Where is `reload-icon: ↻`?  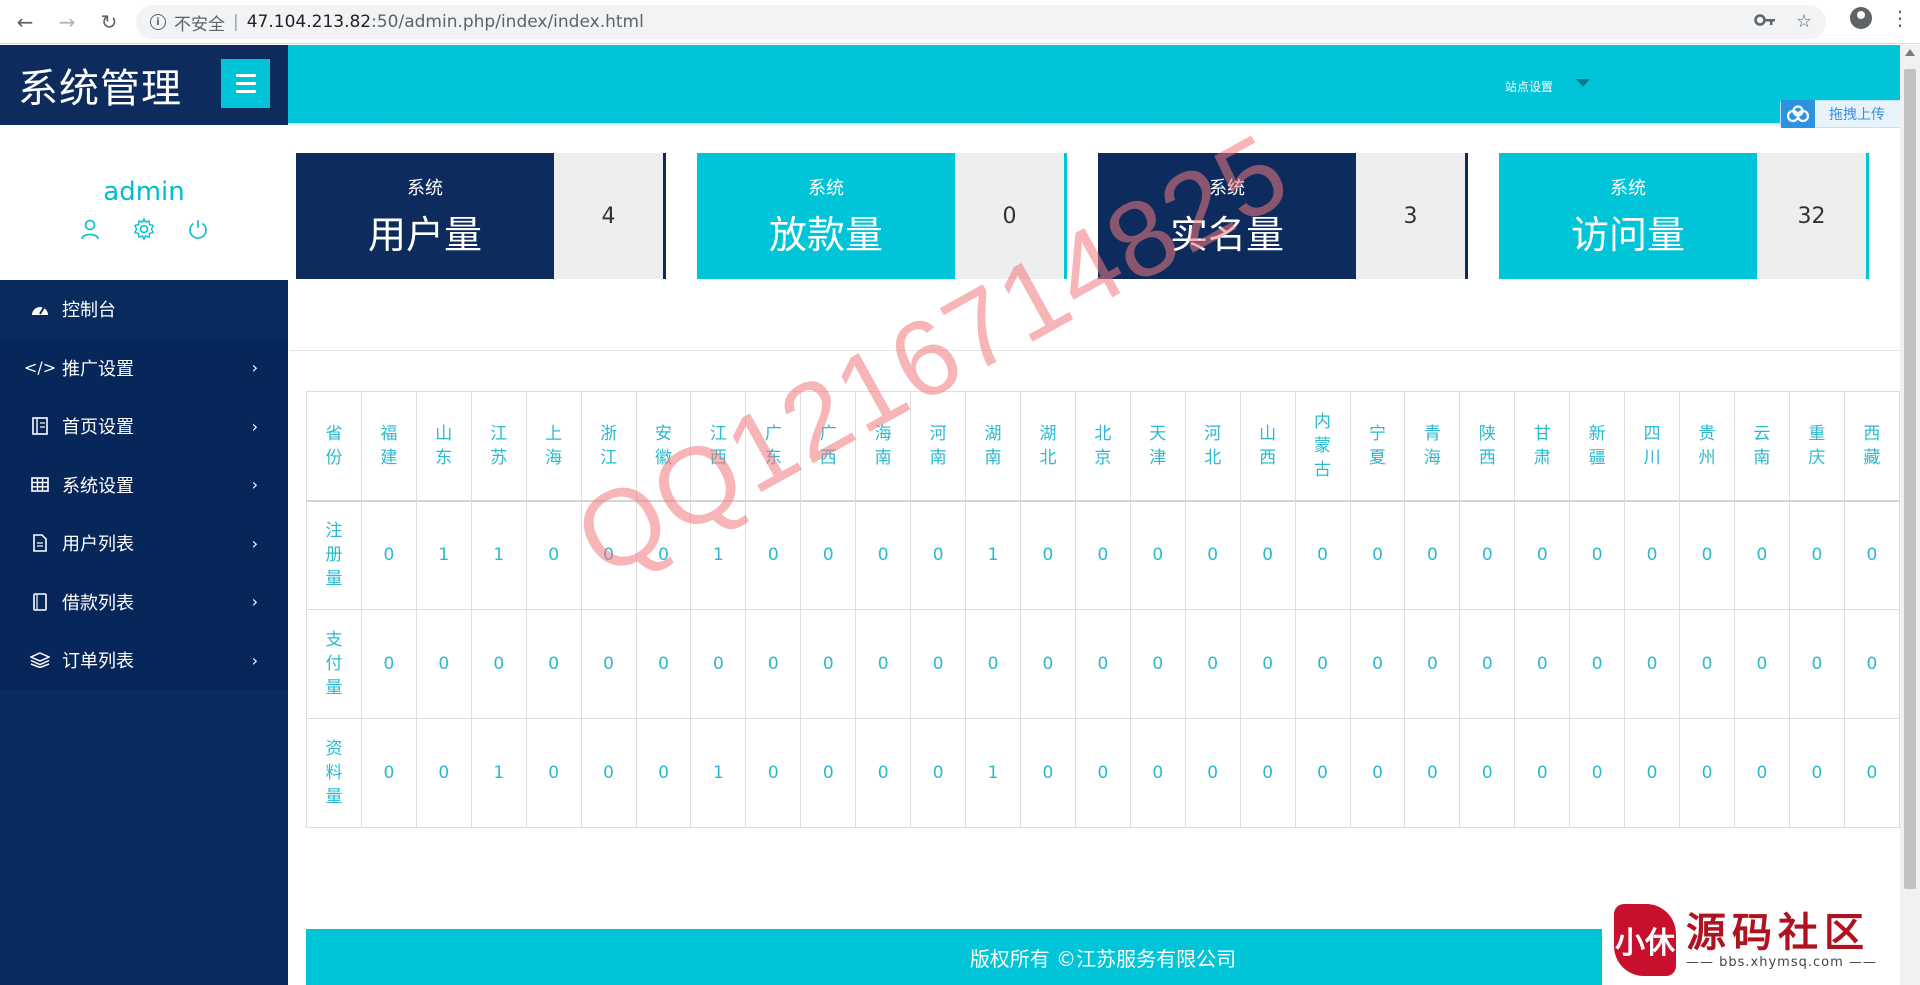
reload-icon: ↻ is located at coordinates (109, 22).